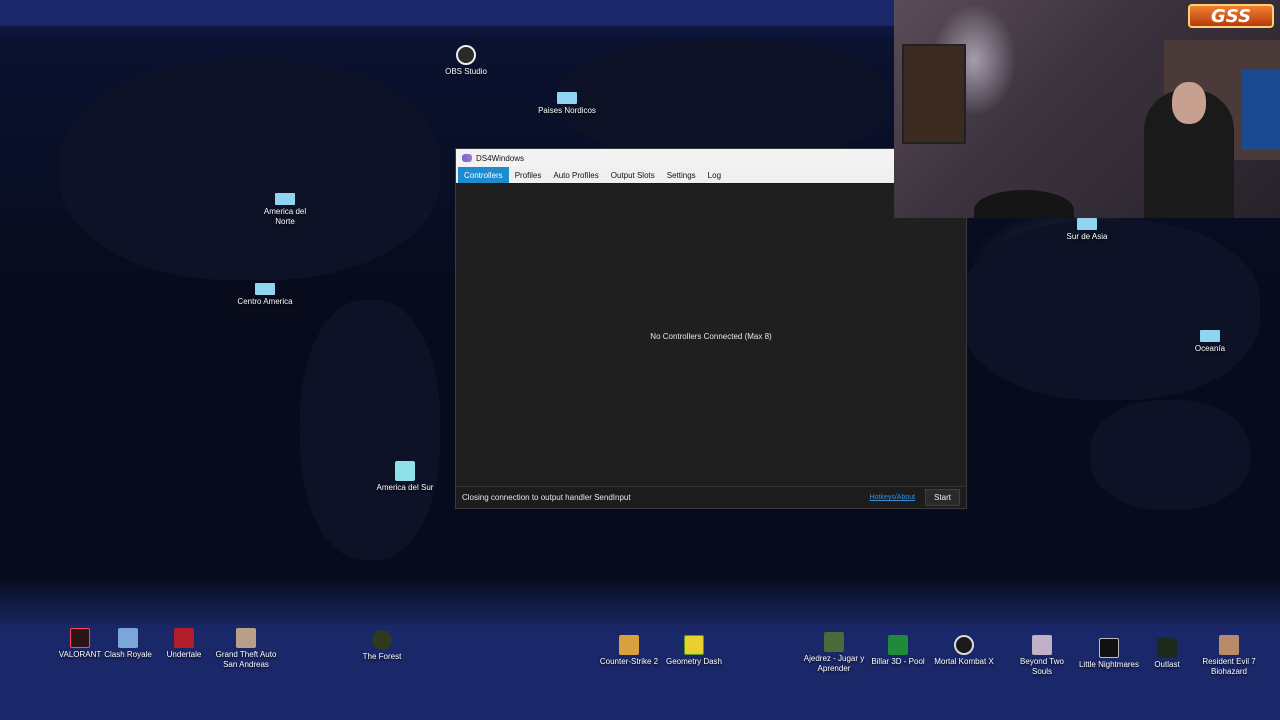 This screenshot has height=720, width=1280. I want to click on person-face, so click(1189, 103).